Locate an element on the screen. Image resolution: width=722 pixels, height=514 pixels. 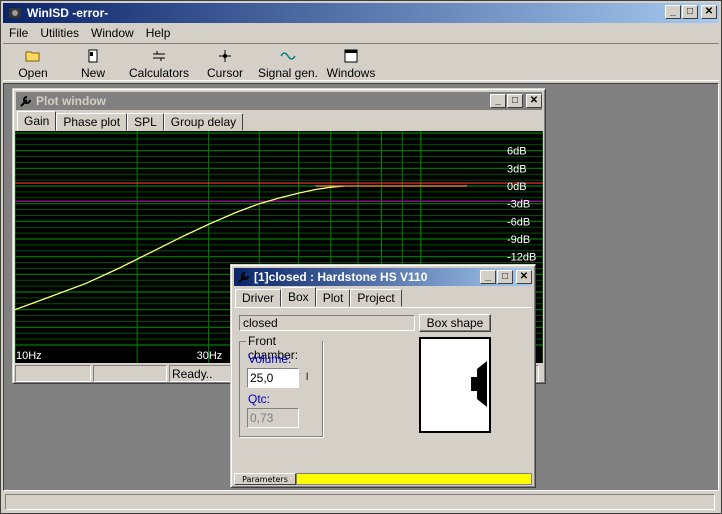
app-titlebar: WinISD -error- _ □ ✕ is located at coordinates (361, 13).